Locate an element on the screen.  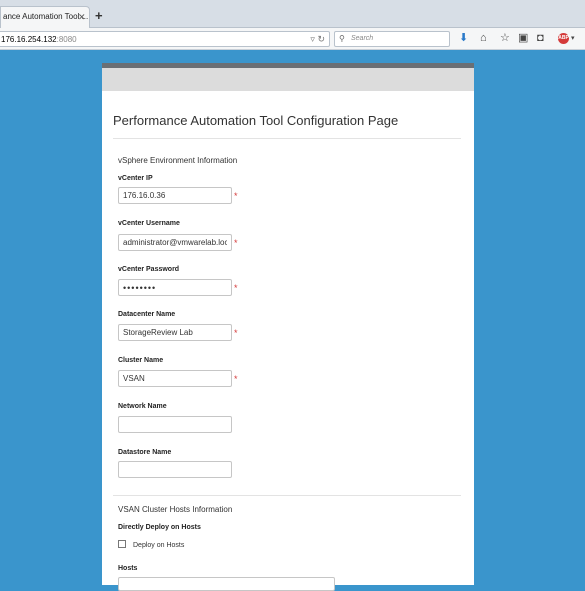
url-host: 176.16.254.132 is located at coordinates (29, 39).